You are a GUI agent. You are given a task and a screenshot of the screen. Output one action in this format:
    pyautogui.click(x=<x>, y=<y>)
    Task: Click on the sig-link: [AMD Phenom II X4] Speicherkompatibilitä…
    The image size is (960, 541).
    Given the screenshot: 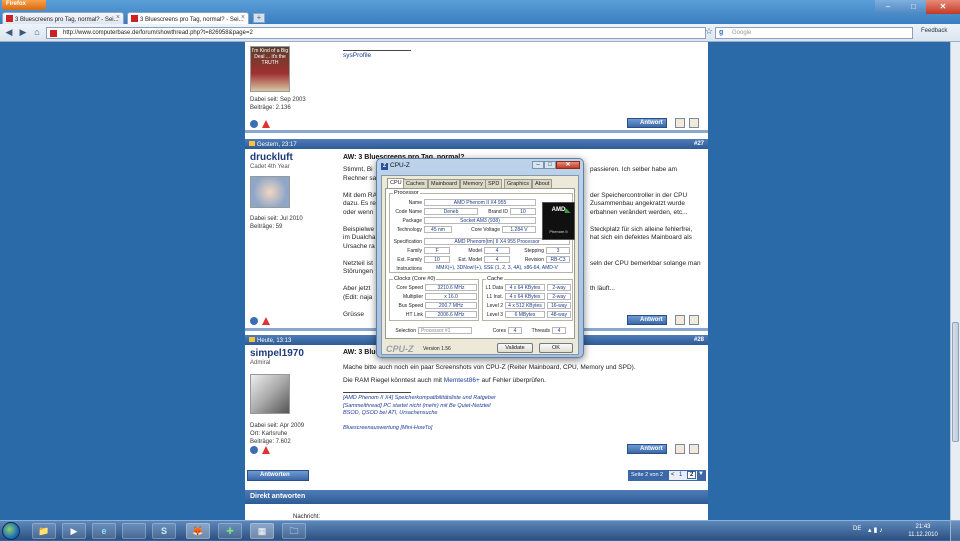 What is the action you would take?
    pyautogui.click(x=419, y=399)
    